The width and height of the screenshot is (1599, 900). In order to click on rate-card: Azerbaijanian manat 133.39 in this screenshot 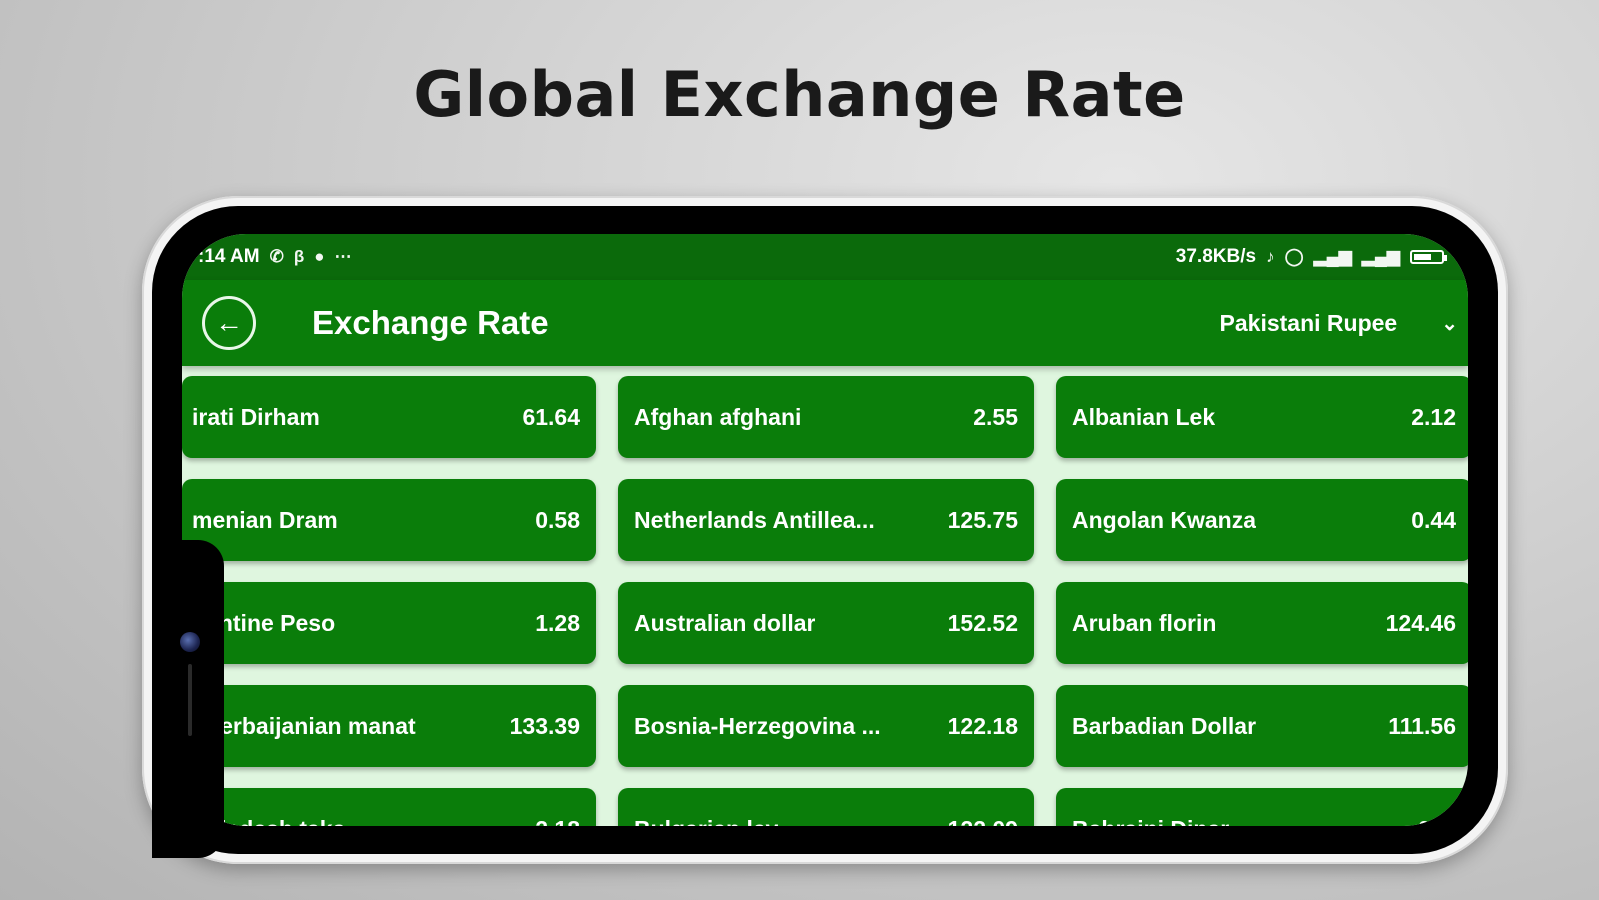, I will do `click(389, 726)`.